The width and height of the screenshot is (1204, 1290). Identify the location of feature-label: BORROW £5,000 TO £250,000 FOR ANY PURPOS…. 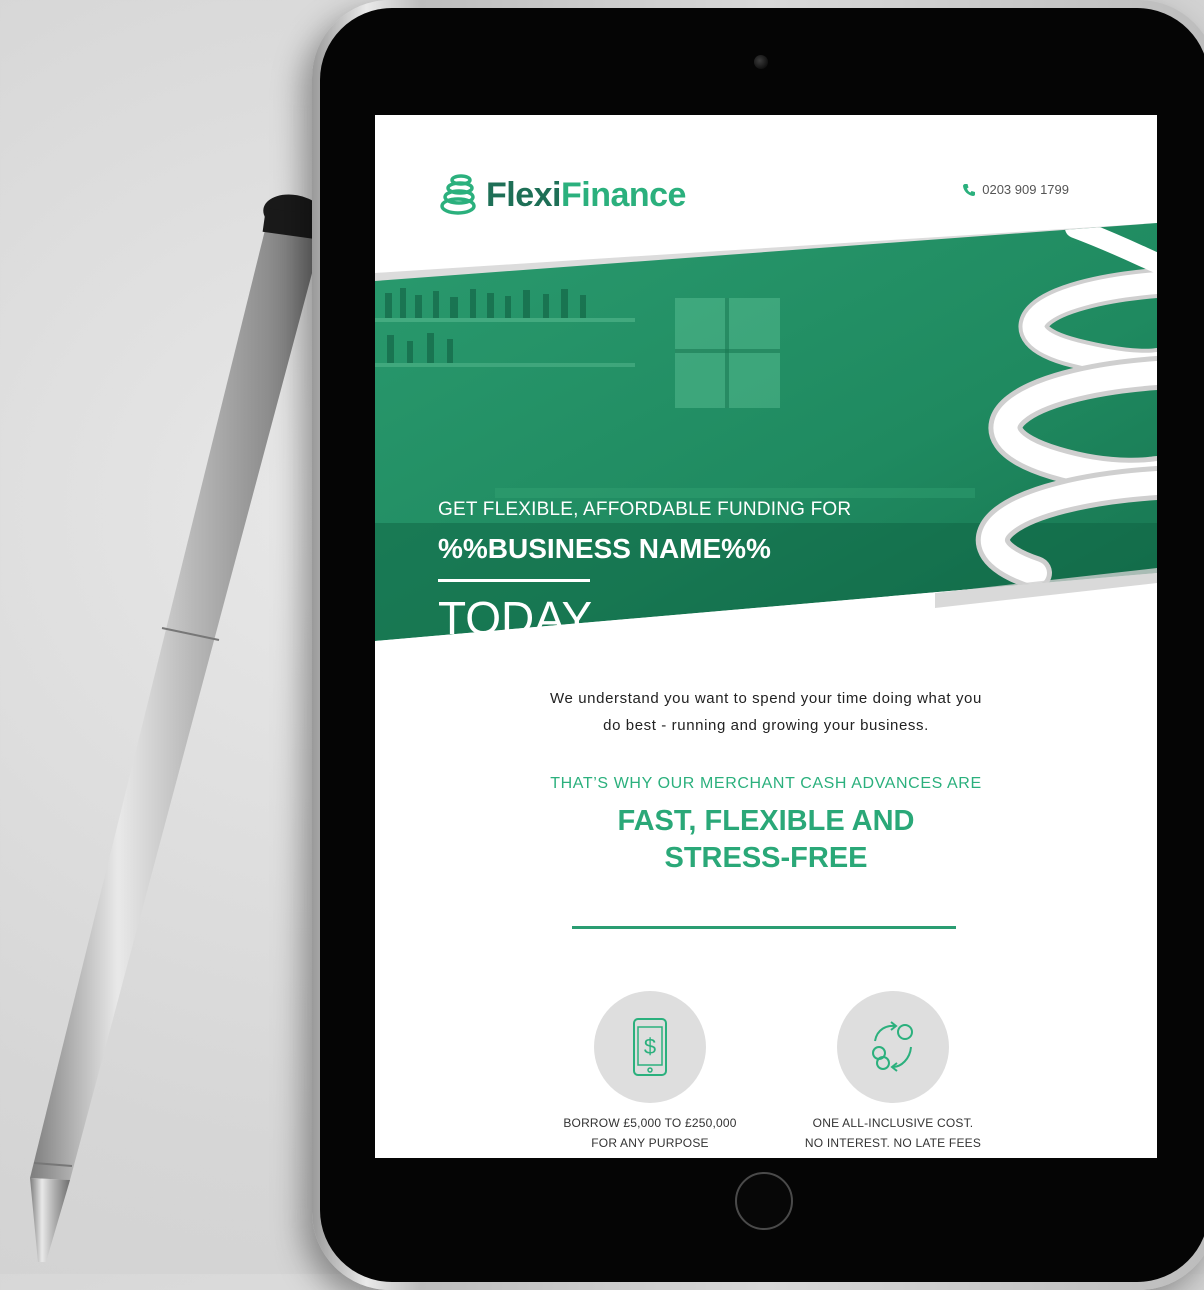
(650, 1133).